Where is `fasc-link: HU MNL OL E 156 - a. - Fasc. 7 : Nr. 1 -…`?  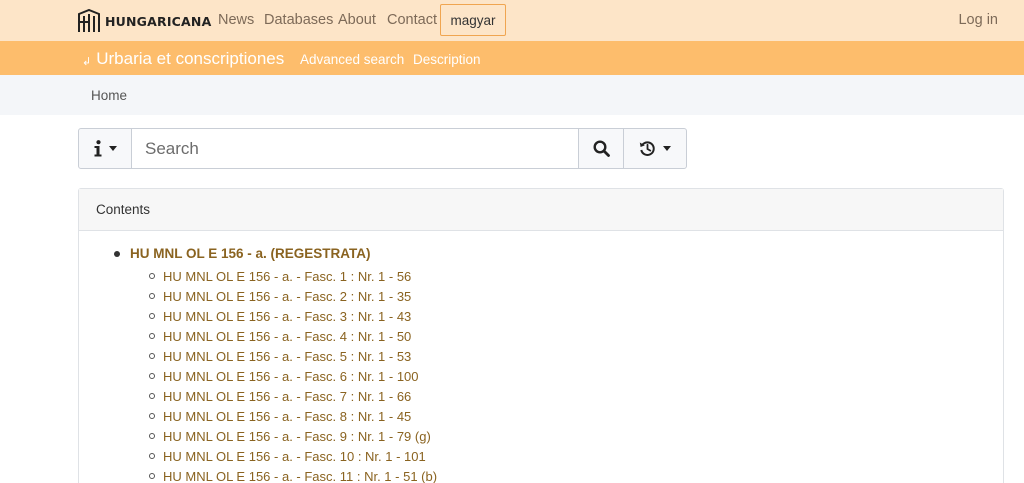 fasc-link: HU MNL OL E 156 - a. - Fasc. 7 : Nr. 1 -… is located at coordinates (287, 396).